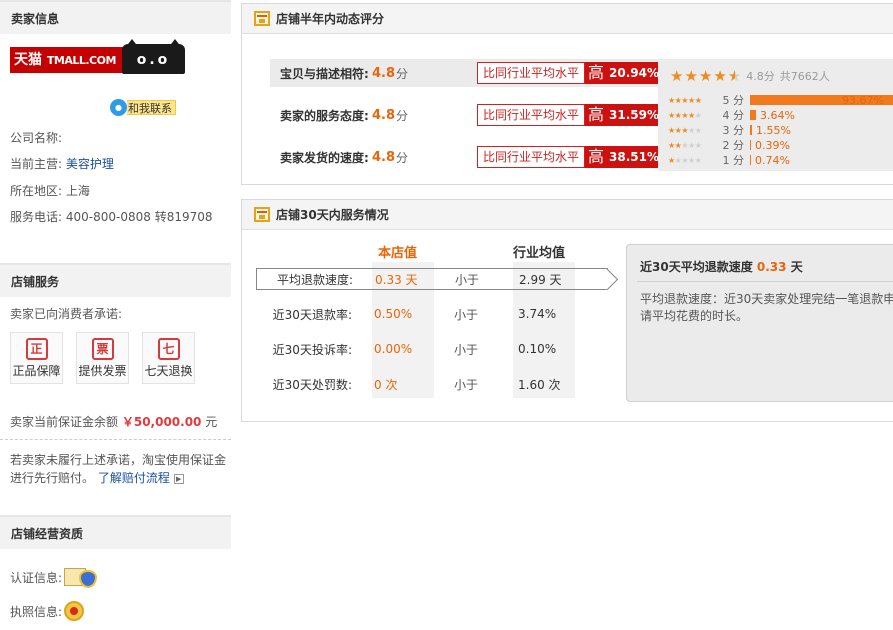  Describe the element at coordinates (330, 19) in the screenshot. I see `dynamic-rating-title: 店铺半年内动态评分` at that location.